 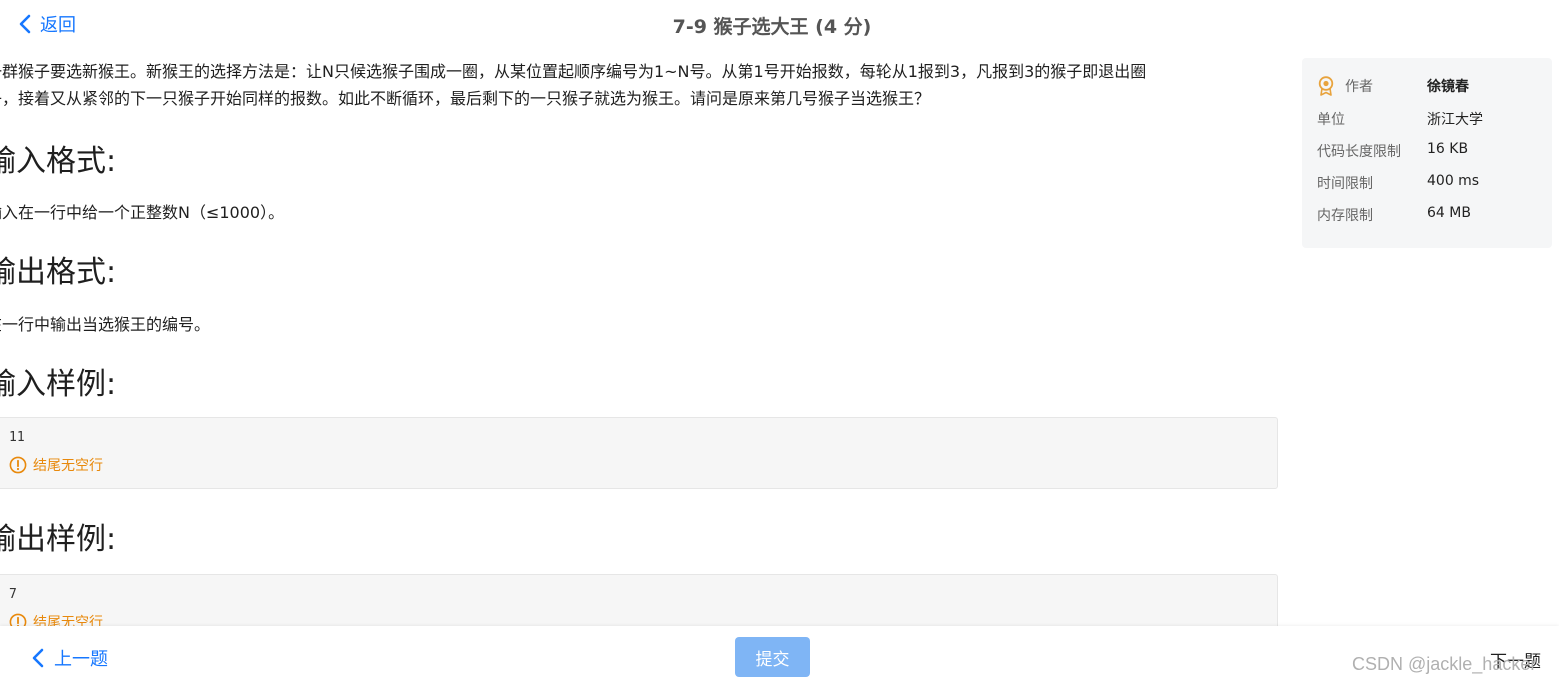 I want to click on time-limit-label: 时间限制, so click(x=1345, y=184).